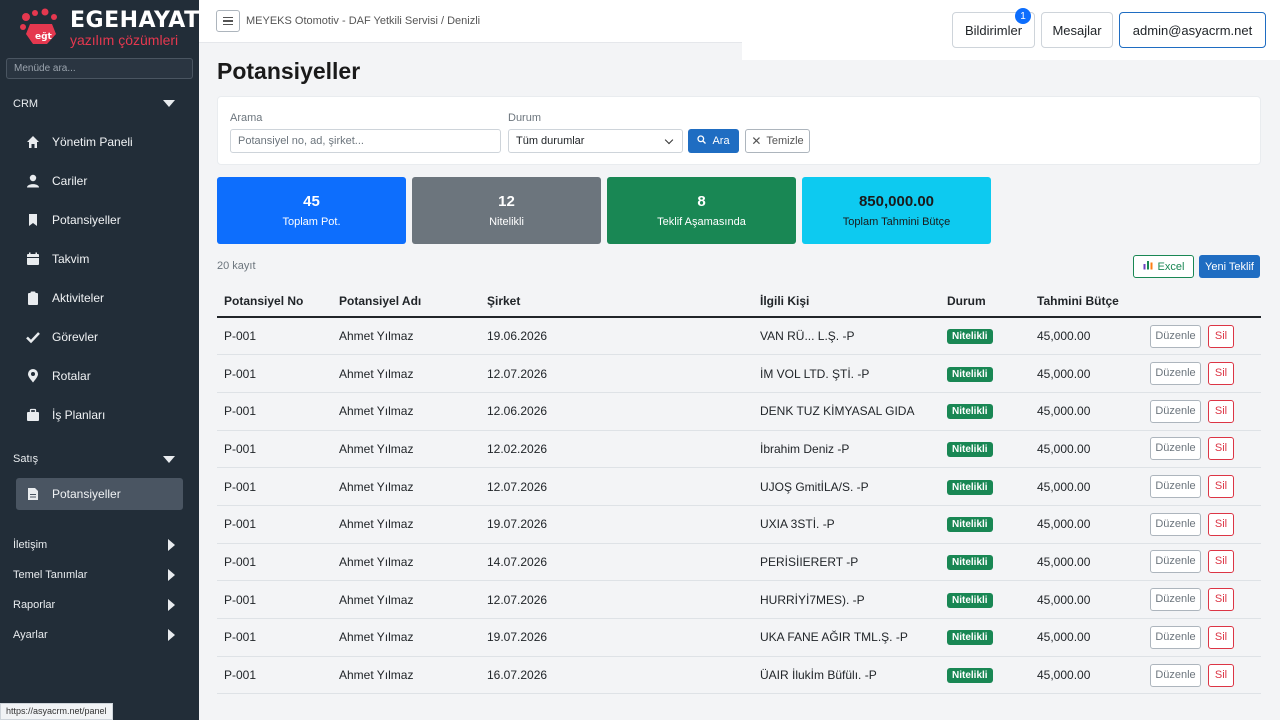 This screenshot has height=720, width=1280. What do you see at coordinates (99, 459) in the screenshot?
I see `group-satis: Satış` at bounding box center [99, 459].